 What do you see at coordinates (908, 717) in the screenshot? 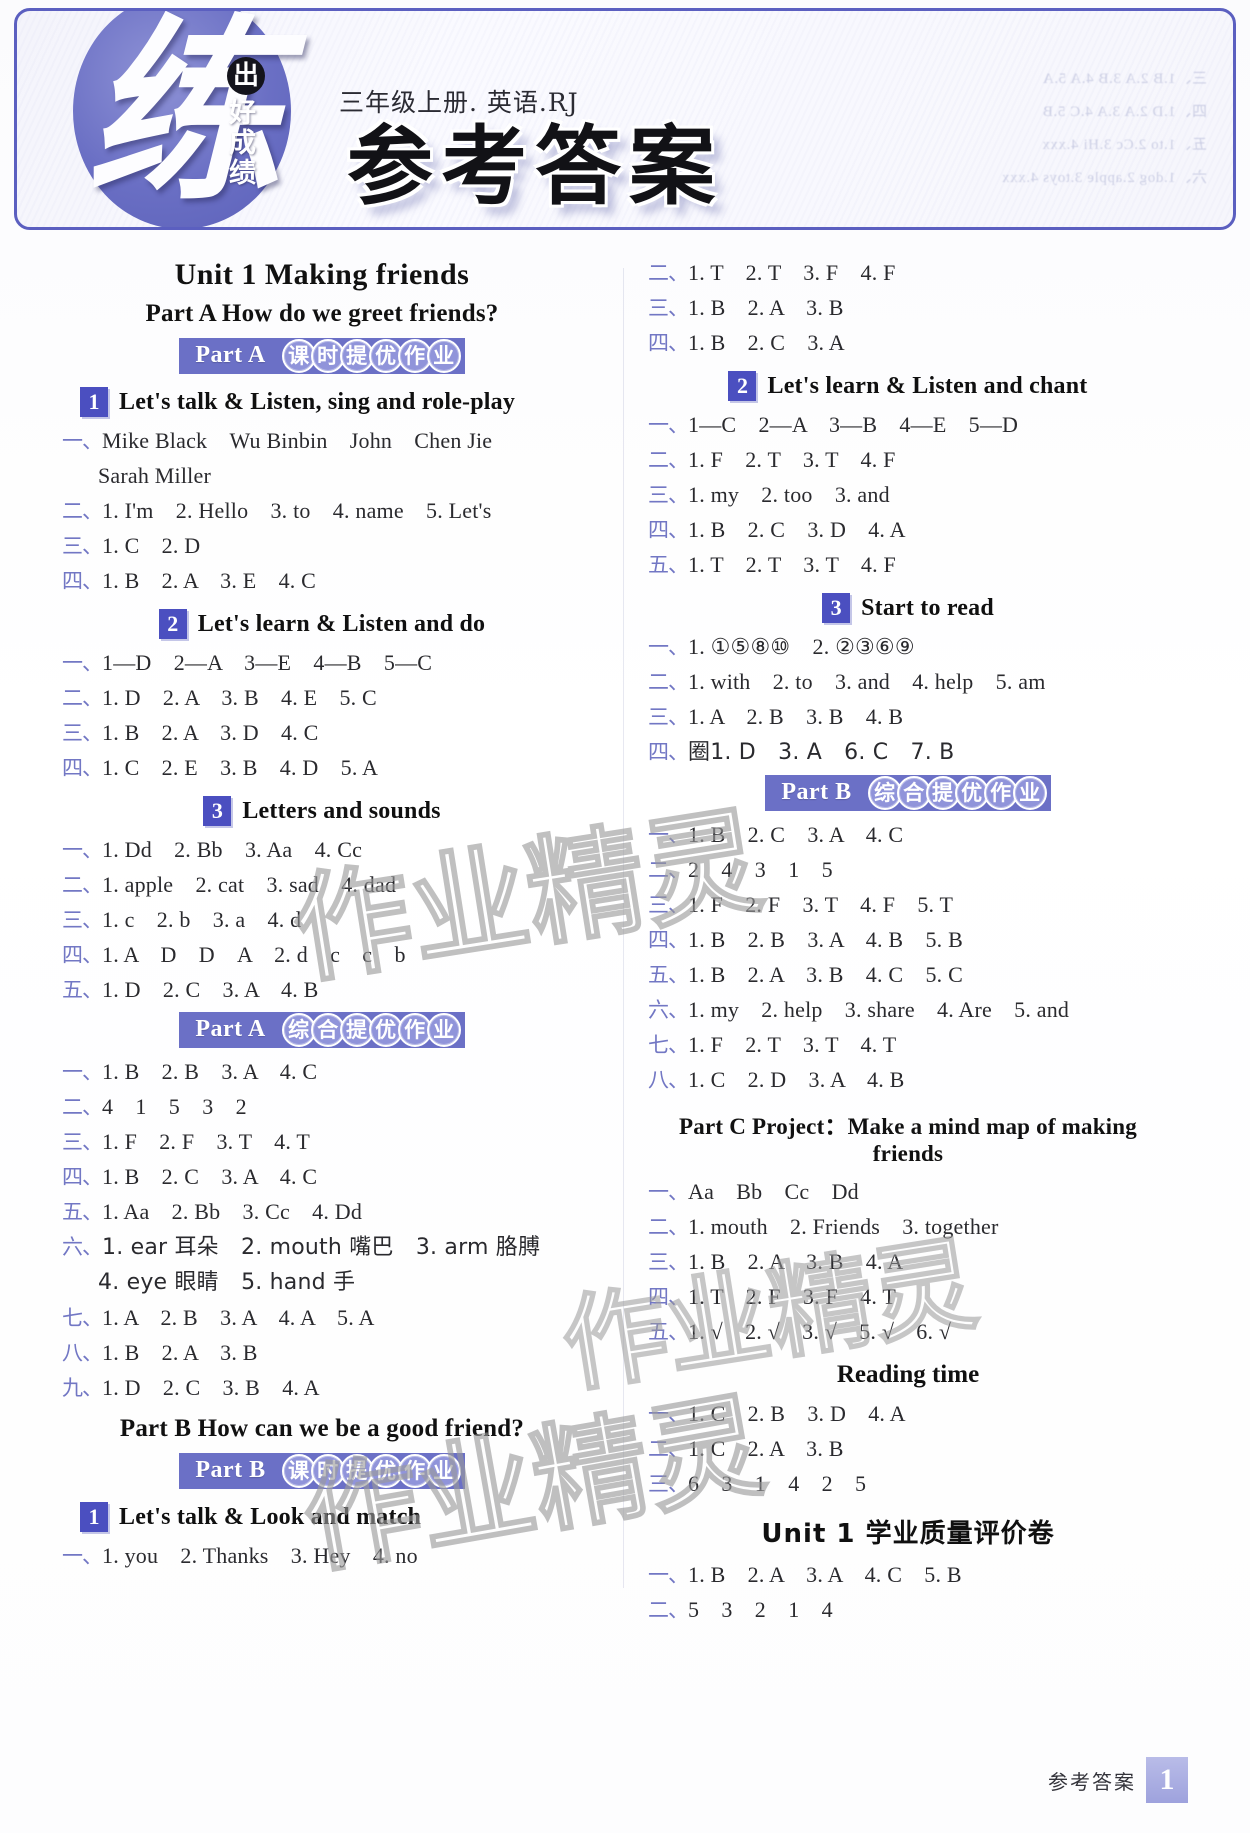
I see `answer-row: 三、 1. A 2. B 3. B 4. B` at bounding box center [908, 717].